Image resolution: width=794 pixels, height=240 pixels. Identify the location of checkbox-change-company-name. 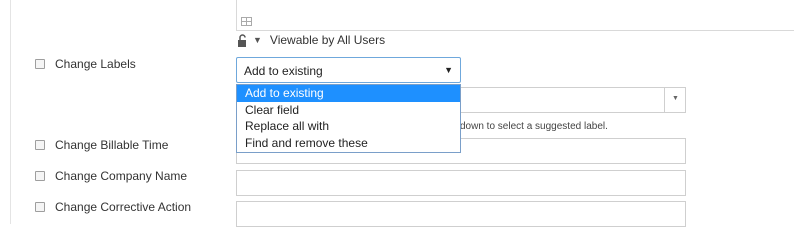
(40, 176).